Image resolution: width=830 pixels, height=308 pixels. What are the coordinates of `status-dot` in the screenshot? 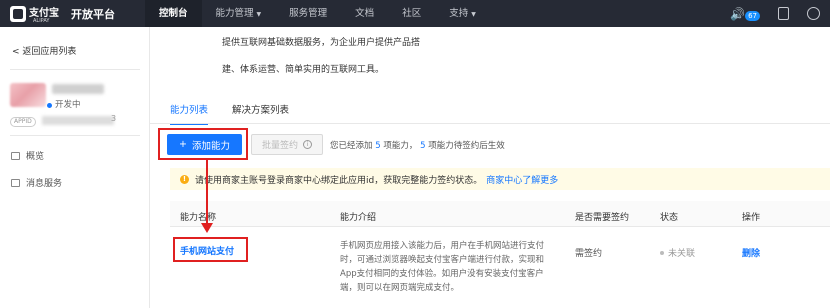 It's located at (49, 105).